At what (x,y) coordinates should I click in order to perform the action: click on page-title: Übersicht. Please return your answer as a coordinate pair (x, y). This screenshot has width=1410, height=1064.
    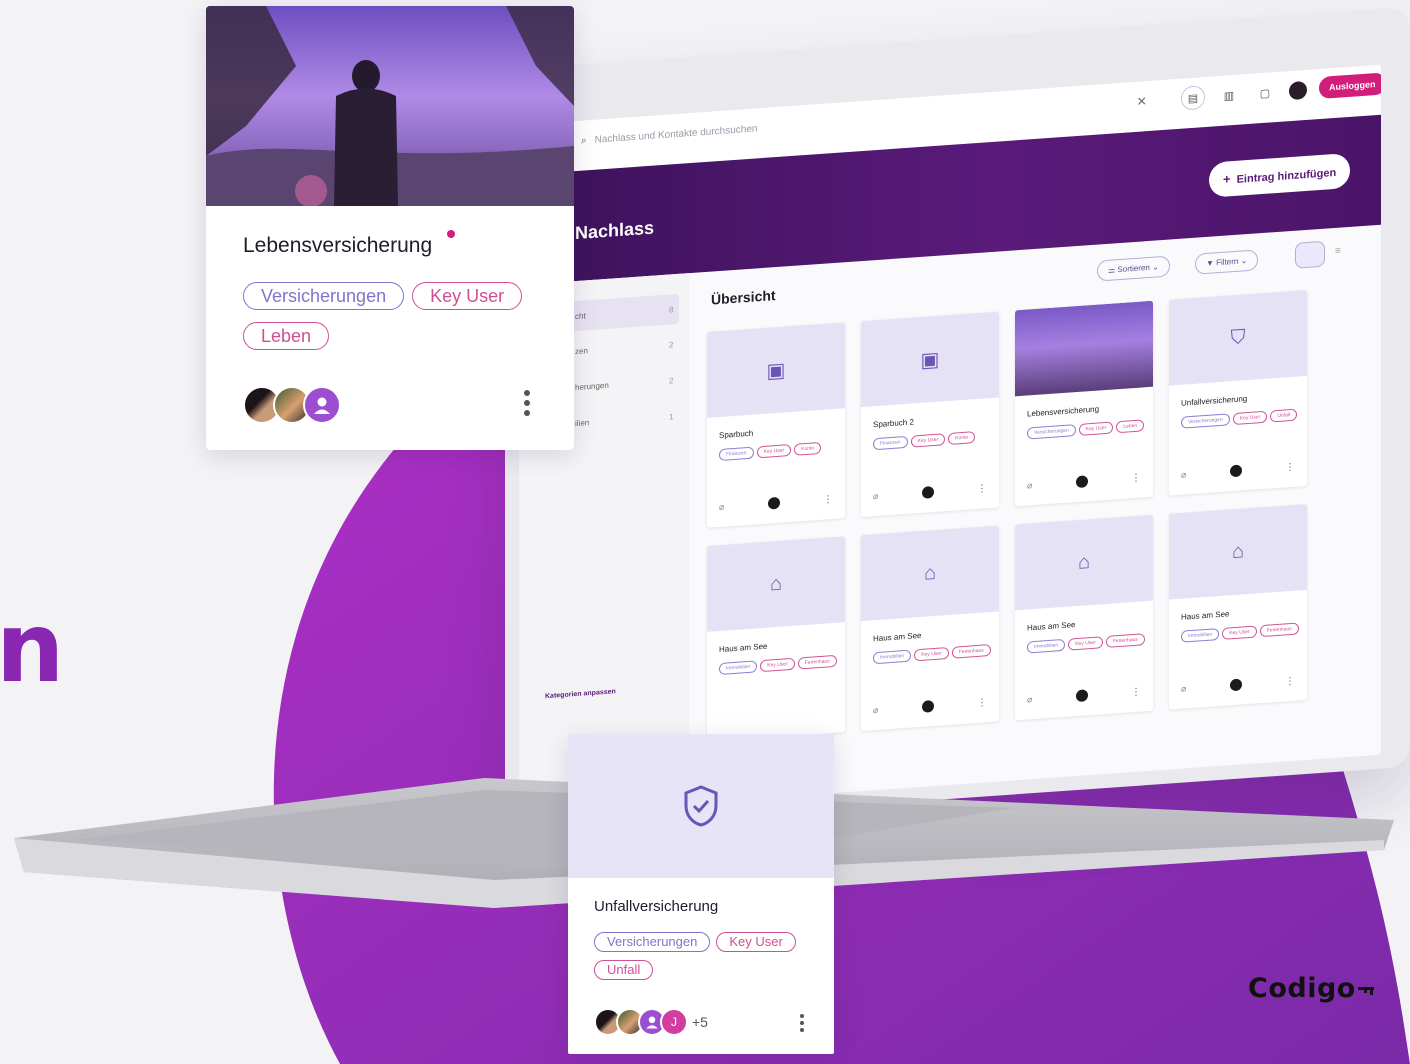
    Looking at the image, I should click on (743, 297).